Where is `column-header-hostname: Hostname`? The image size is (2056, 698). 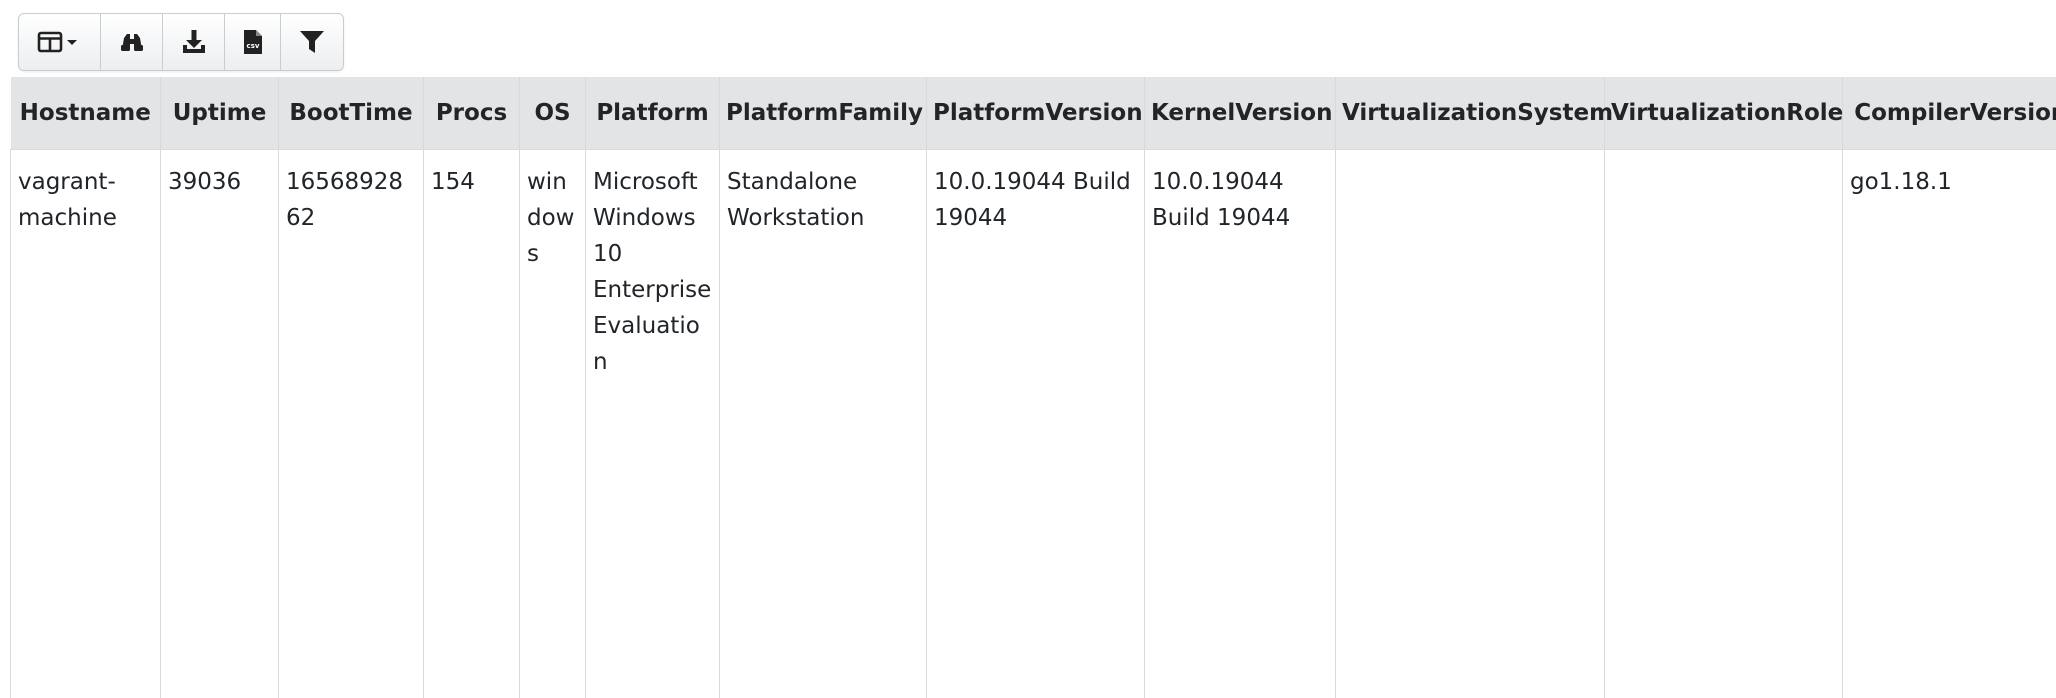 column-header-hostname: Hostname is located at coordinates (85, 113).